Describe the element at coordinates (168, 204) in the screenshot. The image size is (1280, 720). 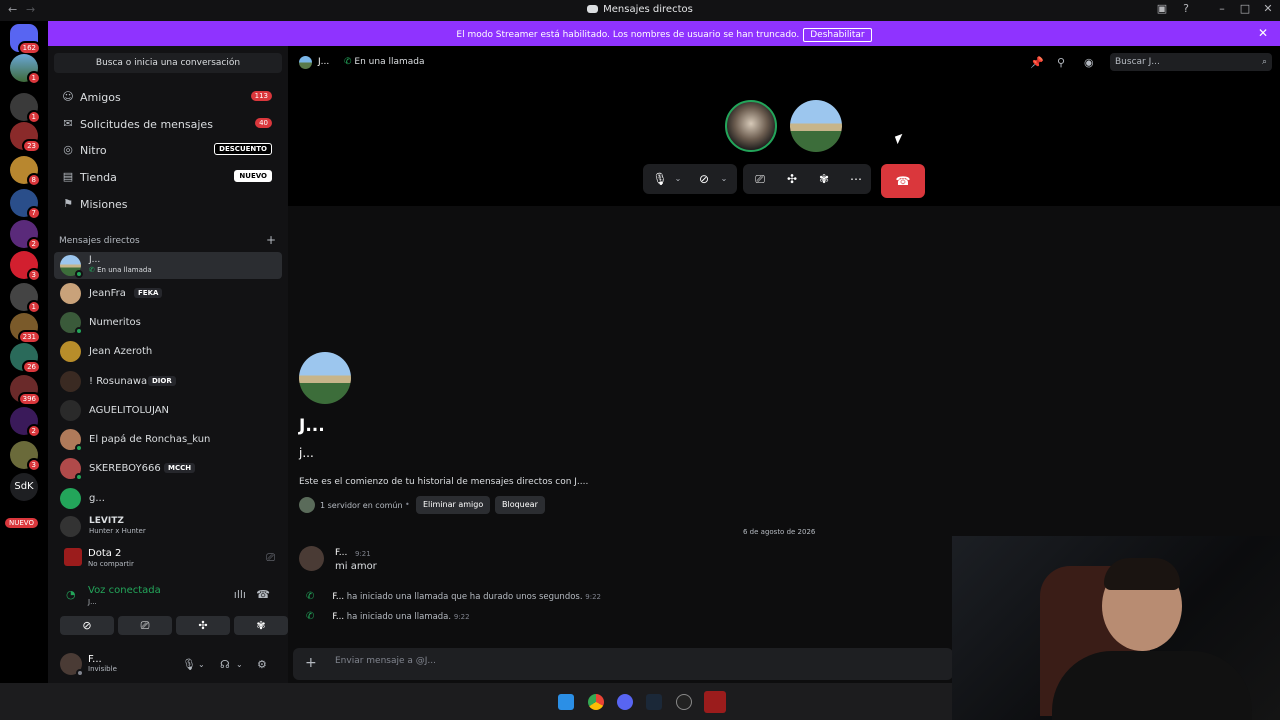
I see `nav-quests: ⚑ Misiones` at that location.